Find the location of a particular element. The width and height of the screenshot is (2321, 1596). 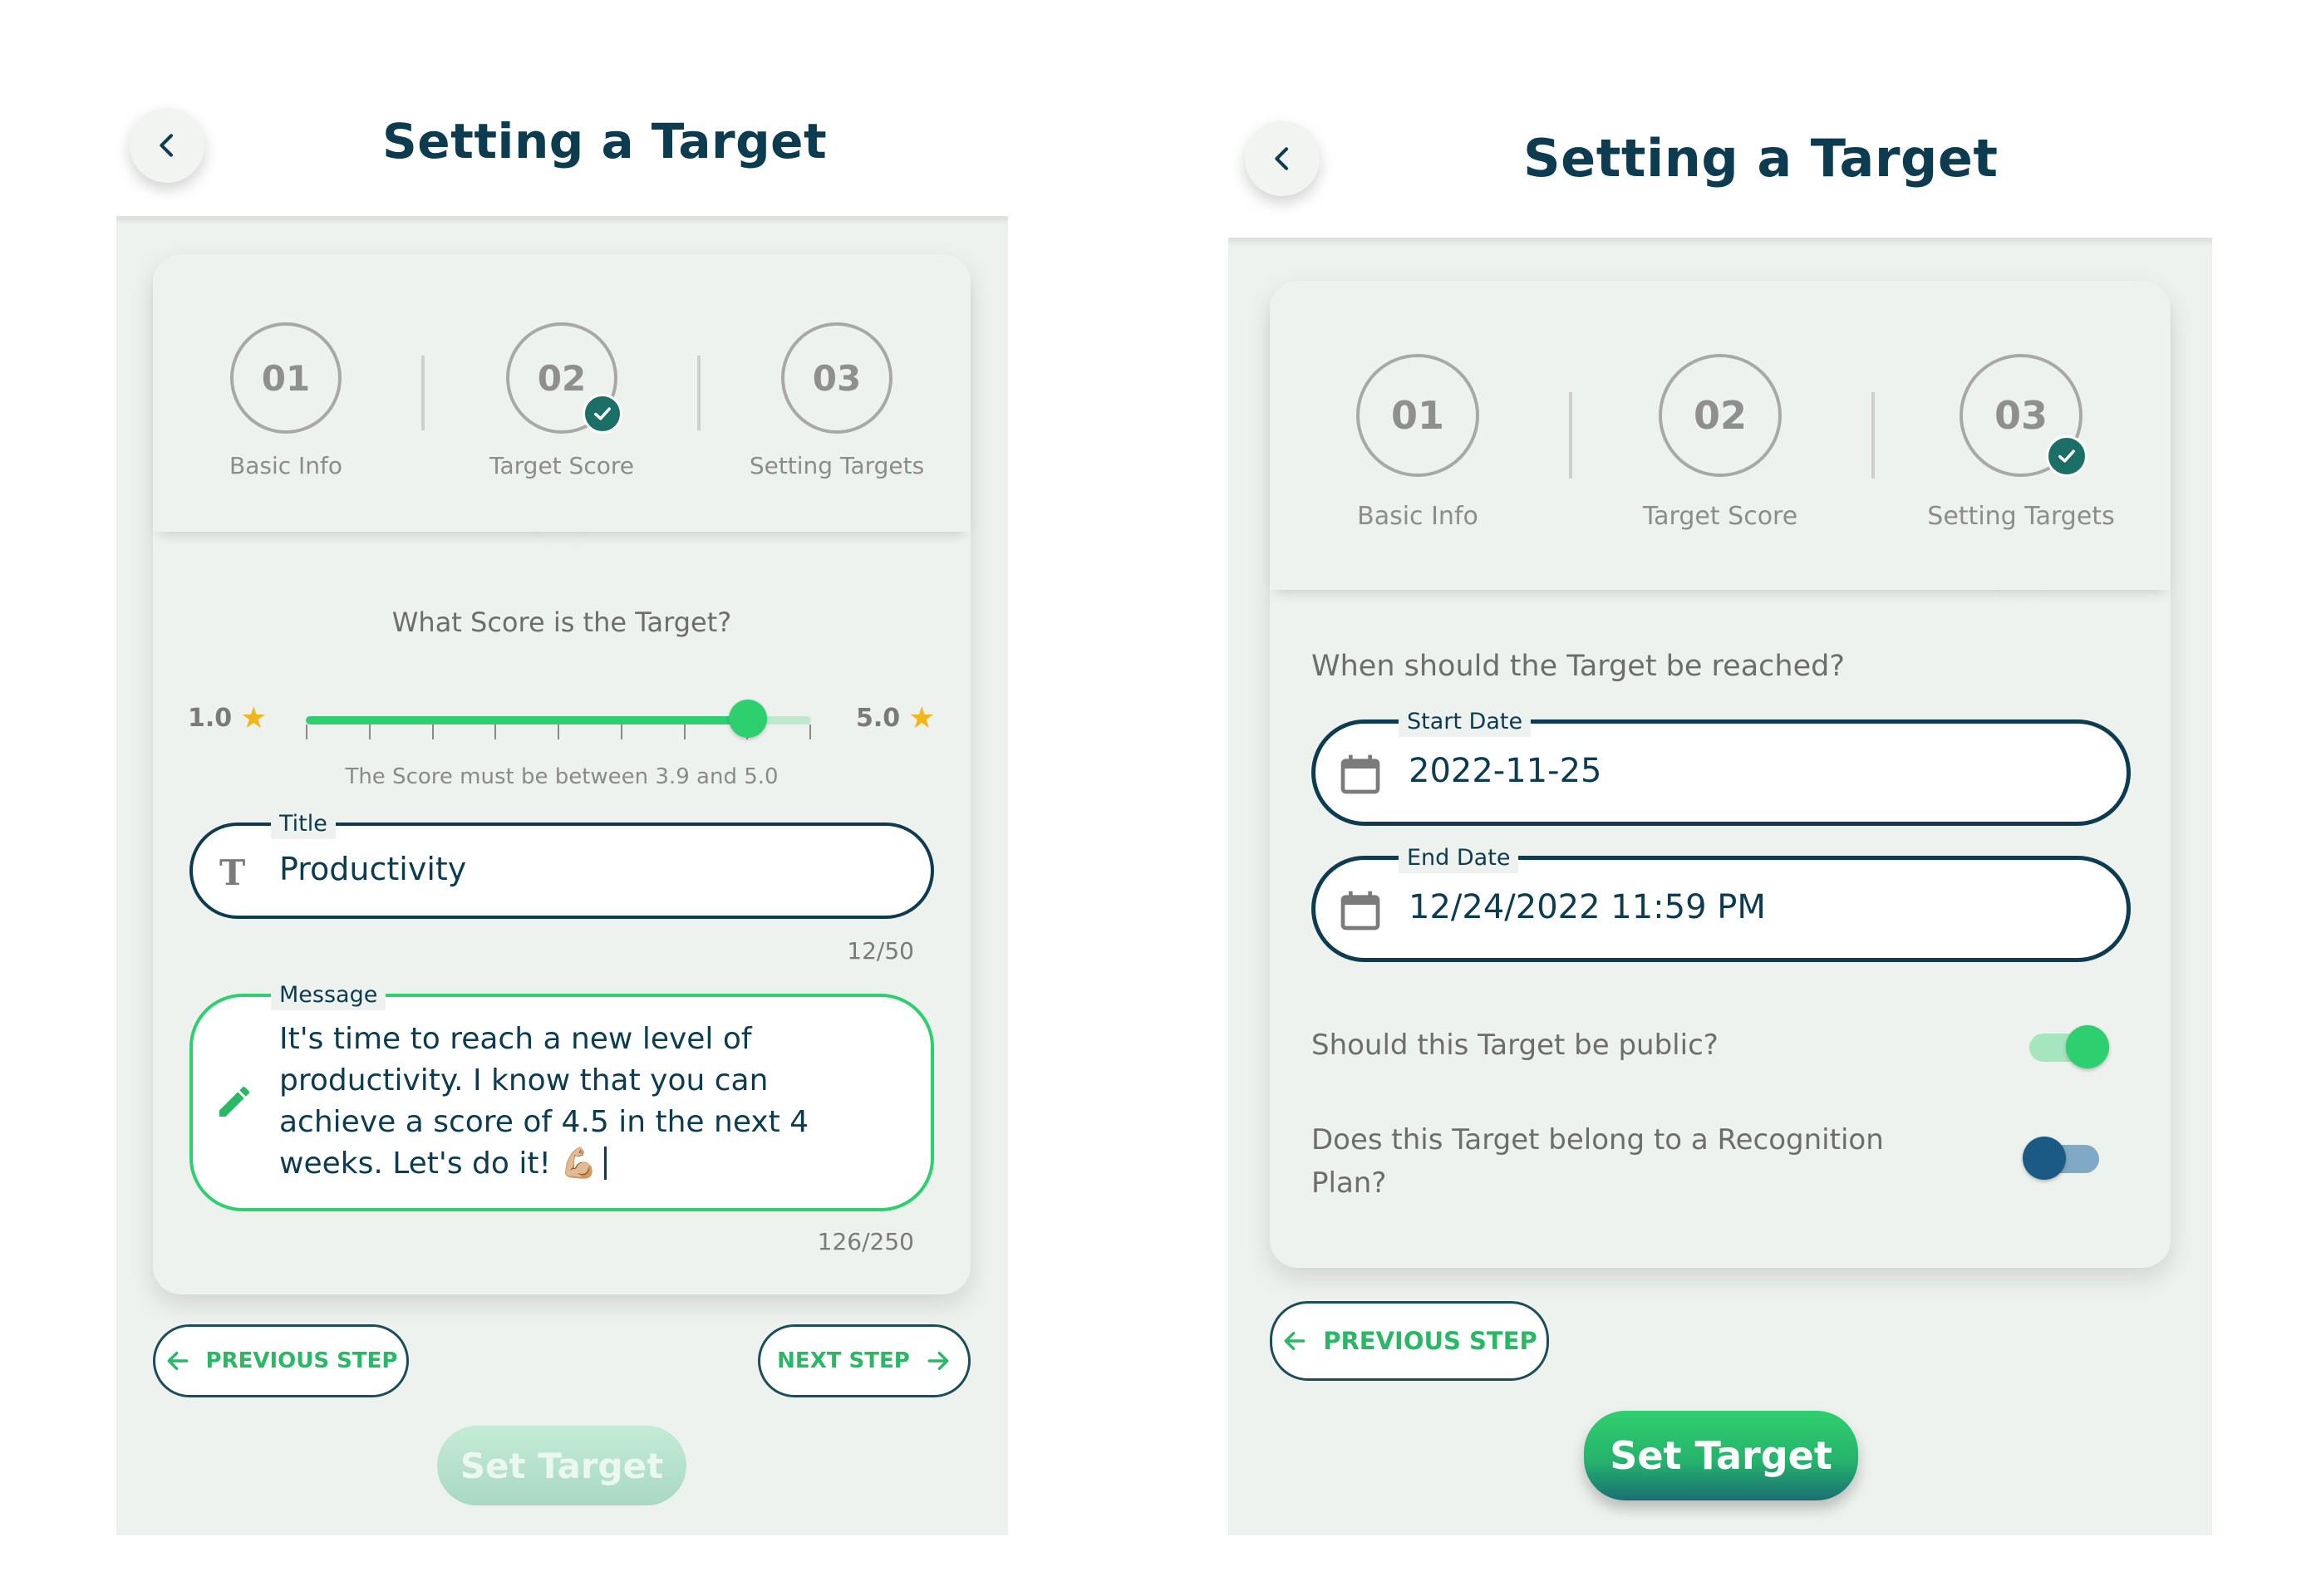

message-field-legend: Message is located at coordinates (328, 995).